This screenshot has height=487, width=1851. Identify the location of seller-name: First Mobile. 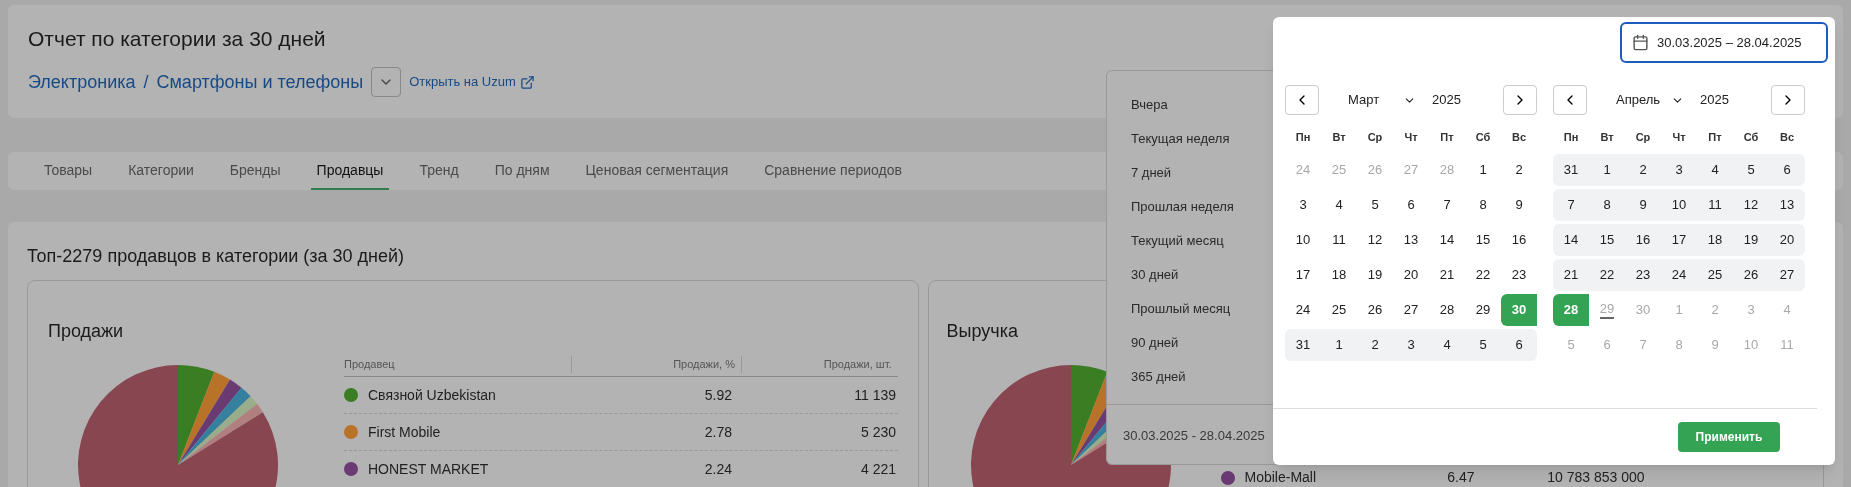
(405, 432).